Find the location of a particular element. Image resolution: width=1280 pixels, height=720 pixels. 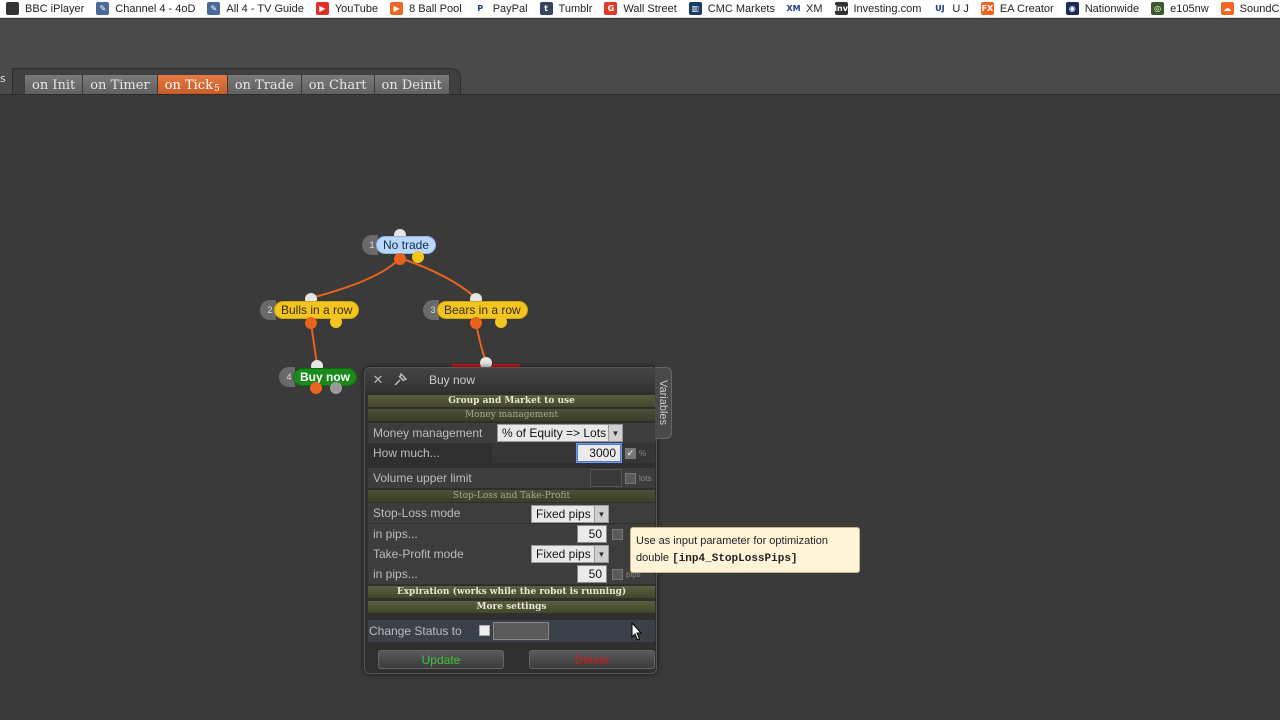

bookmark-label: SoundCloud is located at coordinates (1259, 8).